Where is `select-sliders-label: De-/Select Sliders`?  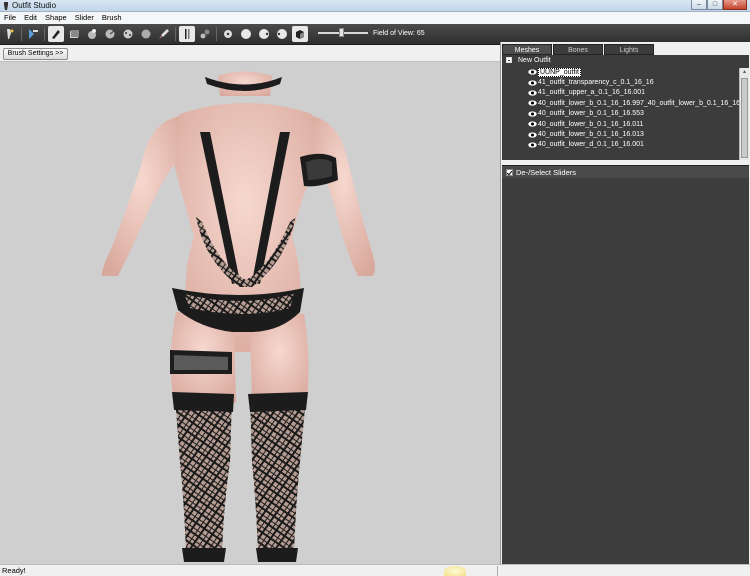
select-sliders-label: De-/Select Sliders is located at coordinates (546, 172).